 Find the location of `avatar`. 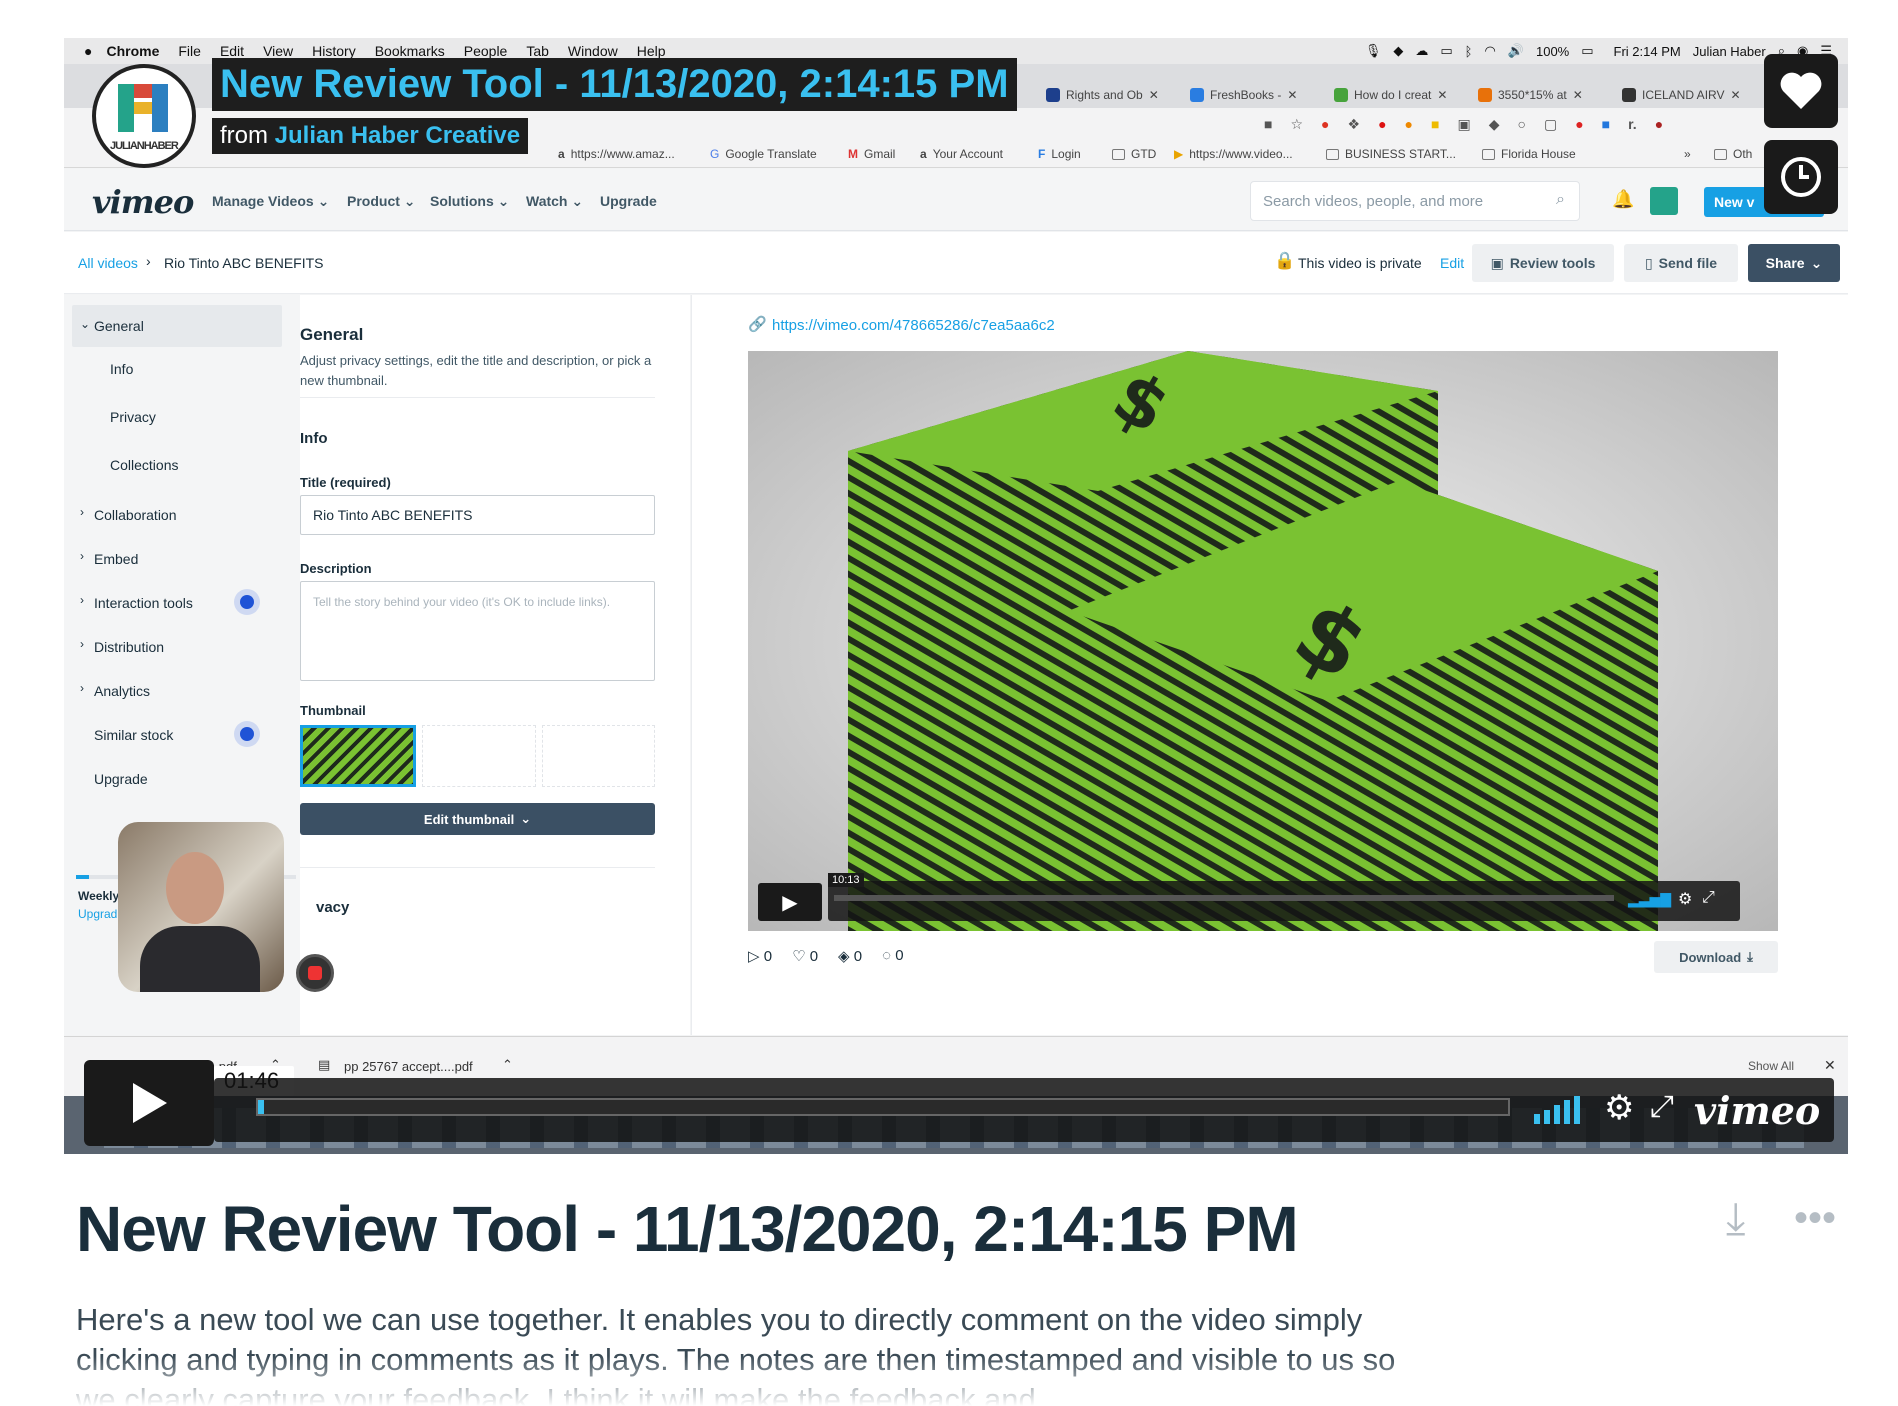

avatar is located at coordinates (1664, 201).